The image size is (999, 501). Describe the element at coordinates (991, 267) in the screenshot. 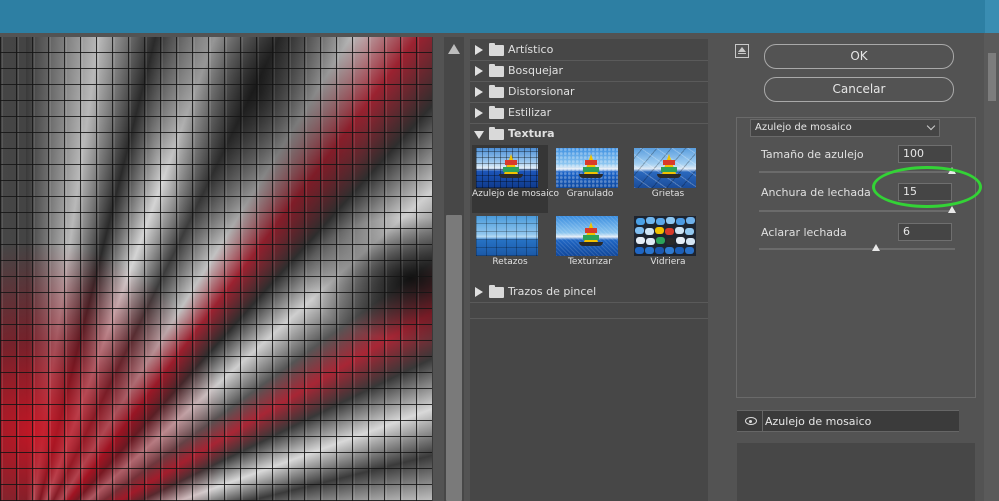

I see `right-scrollbar` at that location.